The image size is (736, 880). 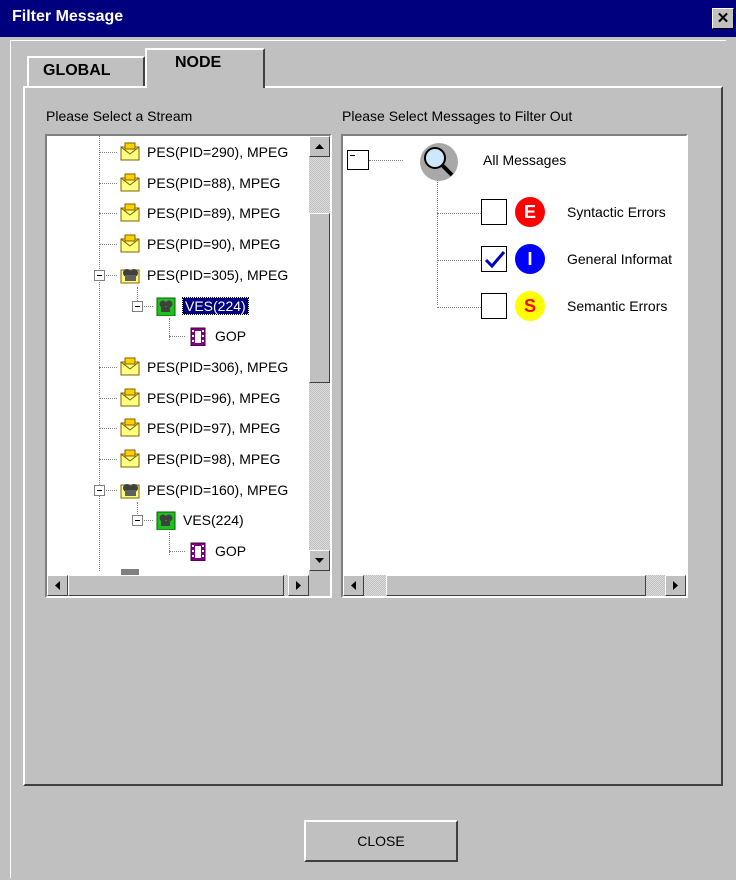 What do you see at coordinates (319, 298) in the screenshot?
I see `stream-vscroll-thumb` at bounding box center [319, 298].